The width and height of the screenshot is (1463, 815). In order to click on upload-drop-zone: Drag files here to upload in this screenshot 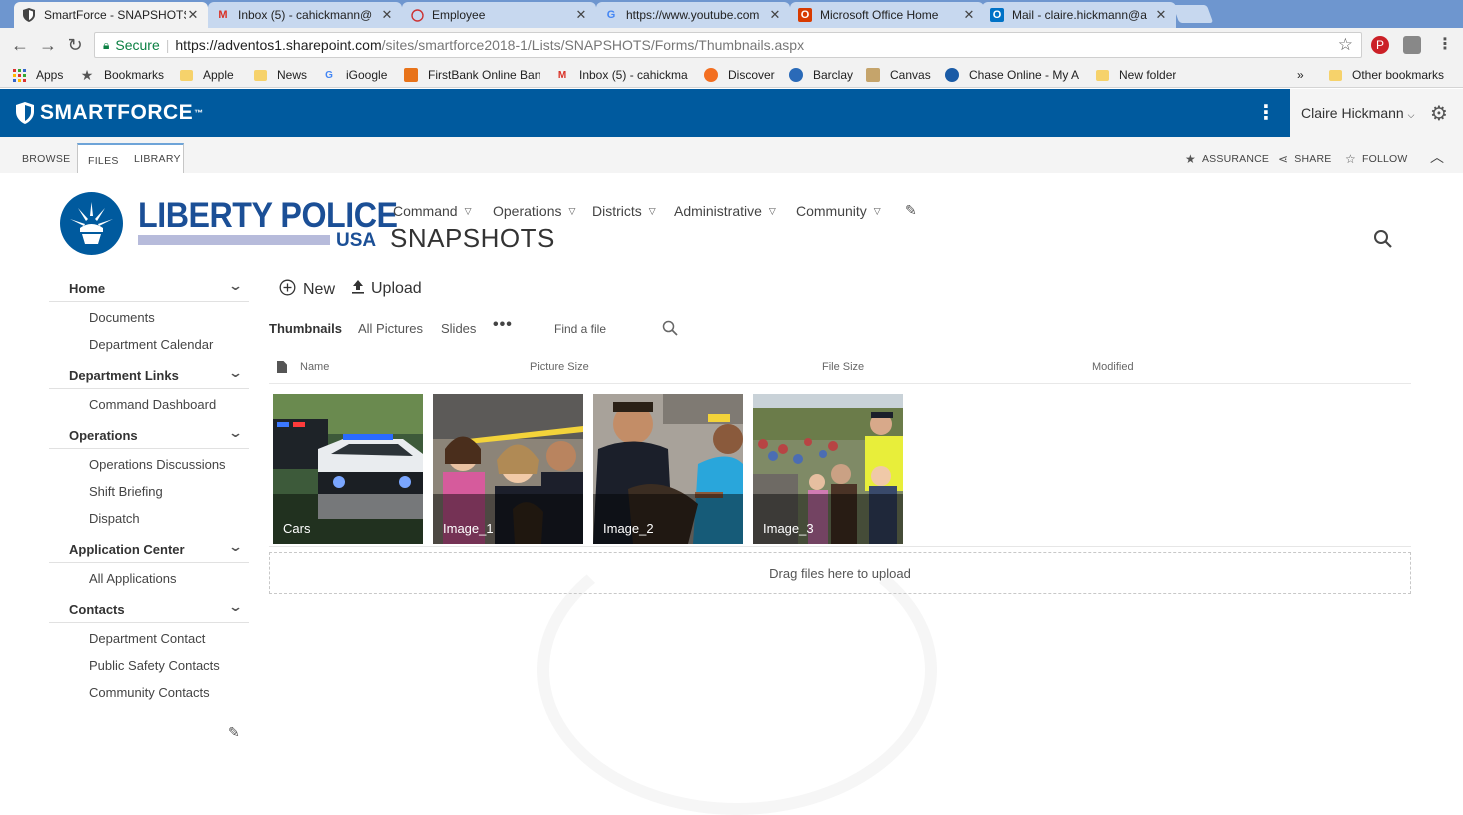, I will do `click(840, 573)`.